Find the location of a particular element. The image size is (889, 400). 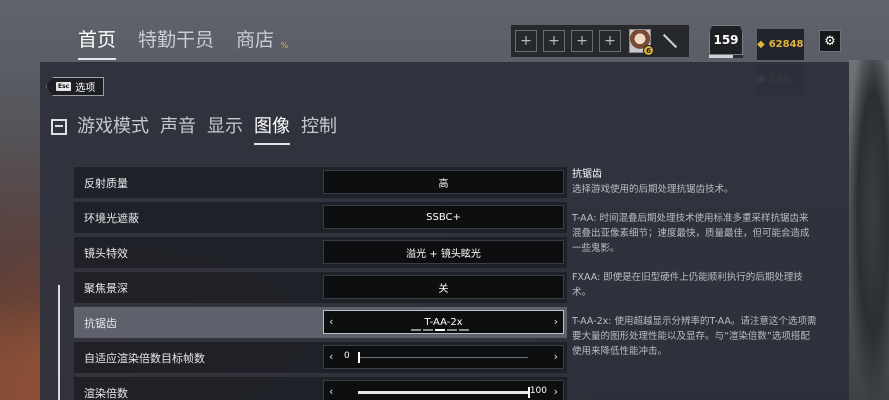

level-progress-bar is located at coordinates (726, 56).